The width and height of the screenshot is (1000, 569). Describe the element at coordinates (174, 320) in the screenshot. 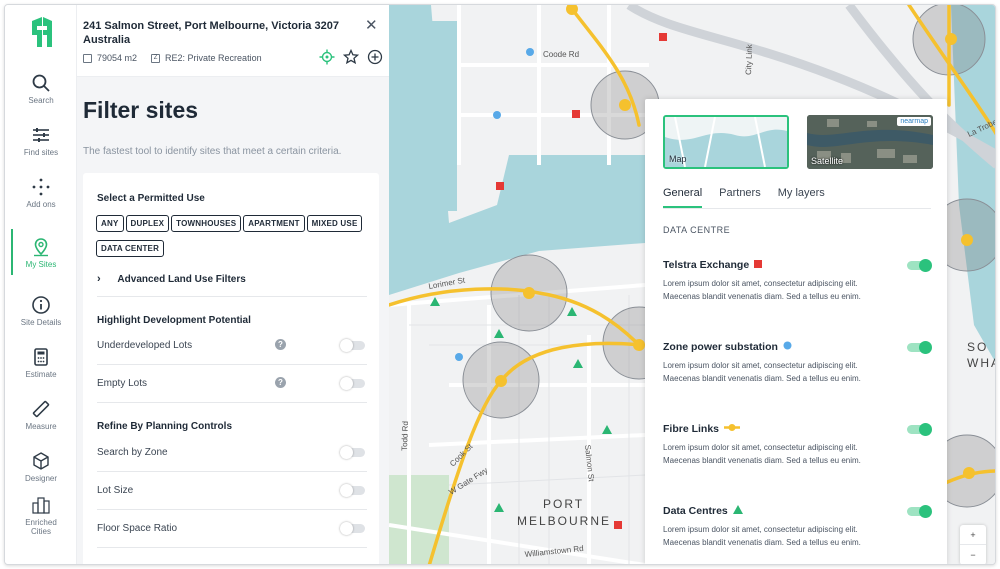

I see `highlight-heading: Highlight Development Potential` at that location.